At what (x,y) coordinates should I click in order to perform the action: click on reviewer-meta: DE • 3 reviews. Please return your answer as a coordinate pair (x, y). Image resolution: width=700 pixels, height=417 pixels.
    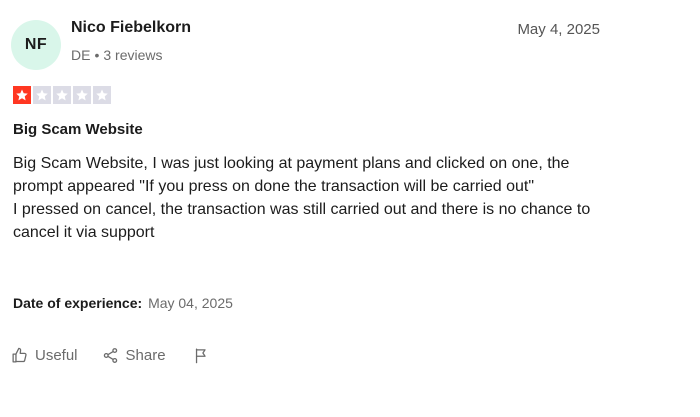
    Looking at the image, I should click on (117, 55).